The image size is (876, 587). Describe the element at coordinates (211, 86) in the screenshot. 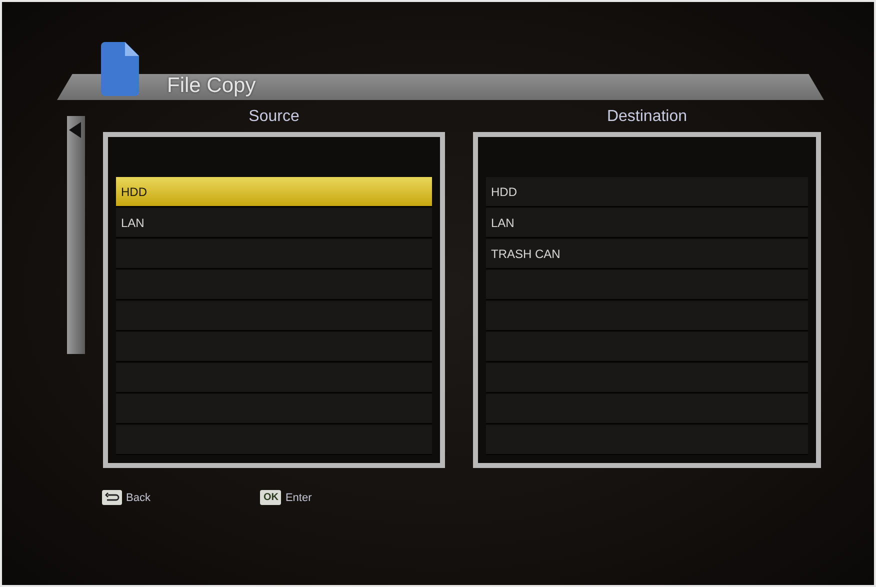

I see `window-title: File Copy` at that location.